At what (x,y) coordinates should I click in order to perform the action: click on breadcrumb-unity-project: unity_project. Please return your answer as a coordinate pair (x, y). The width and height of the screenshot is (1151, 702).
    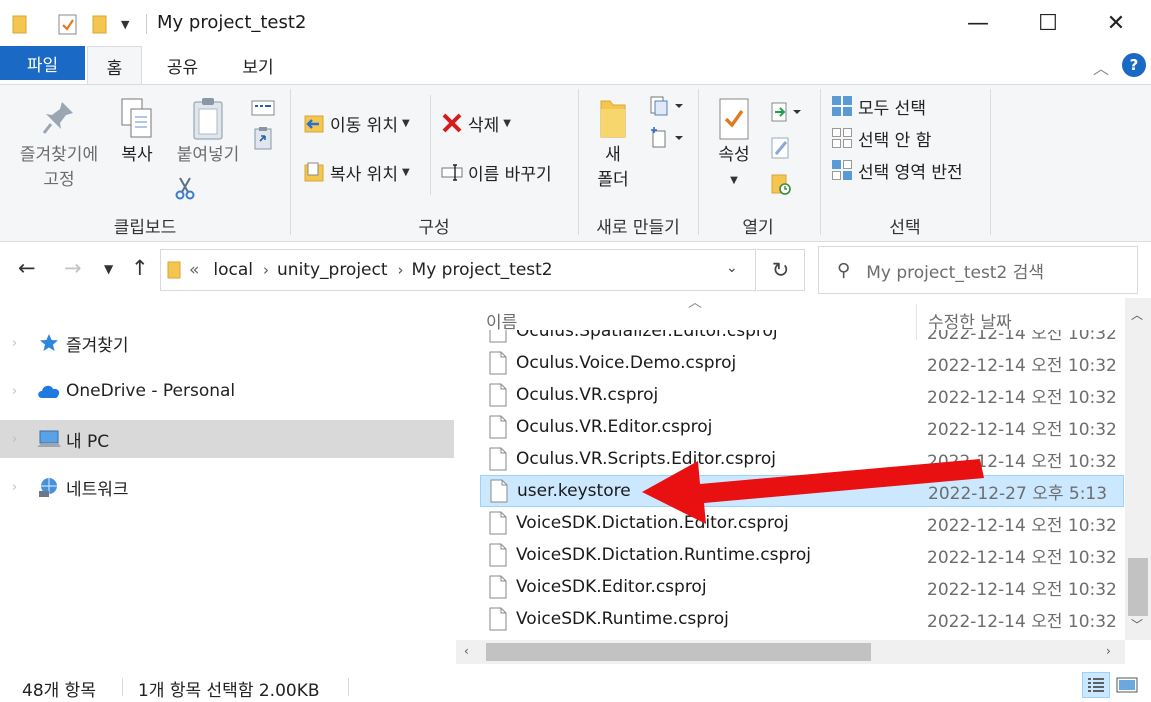
    Looking at the image, I should click on (332, 270).